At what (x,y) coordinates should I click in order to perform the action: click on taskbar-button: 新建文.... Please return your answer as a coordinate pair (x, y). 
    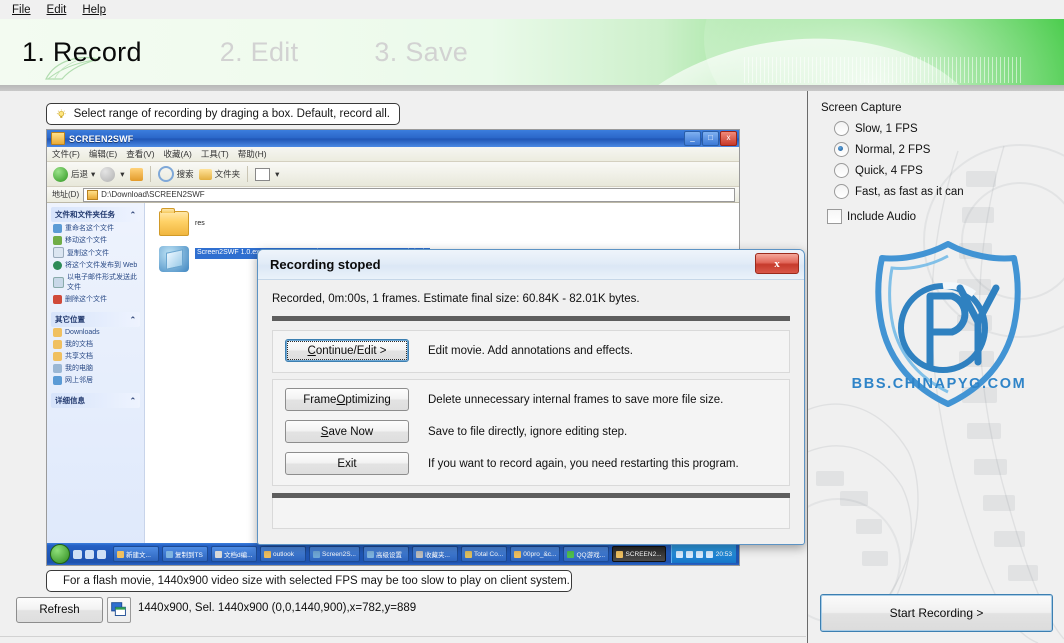
    Looking at the image, I should click on (136, 554).